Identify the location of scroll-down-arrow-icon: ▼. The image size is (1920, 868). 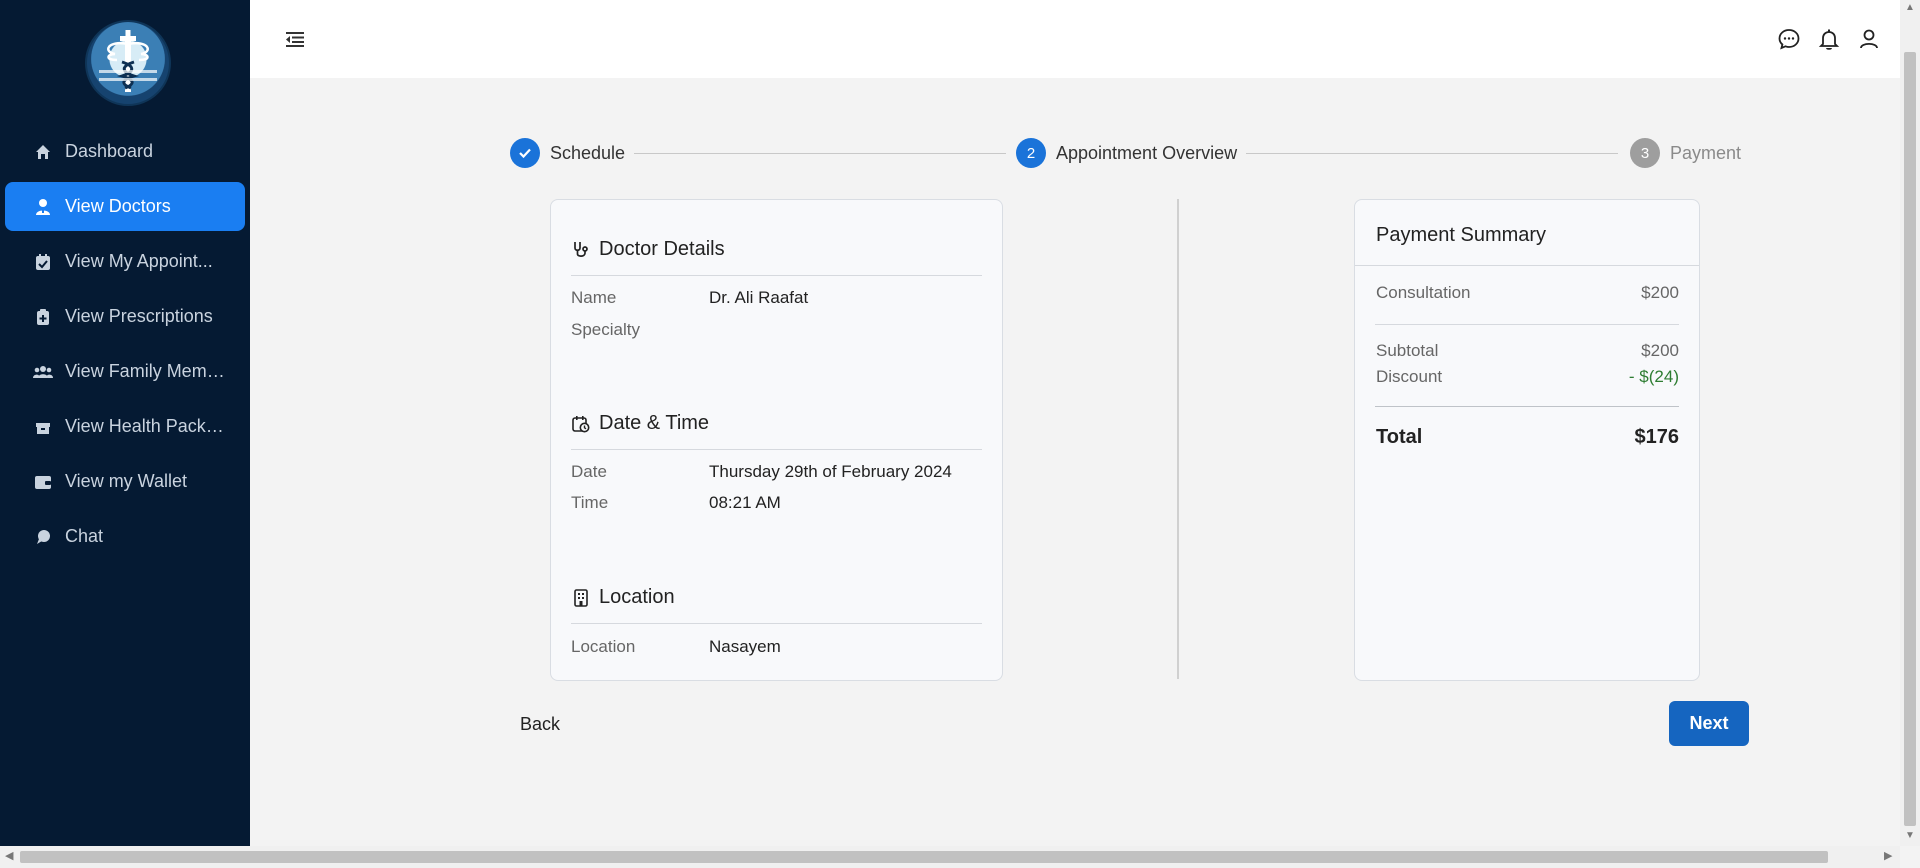
(1910, 835).